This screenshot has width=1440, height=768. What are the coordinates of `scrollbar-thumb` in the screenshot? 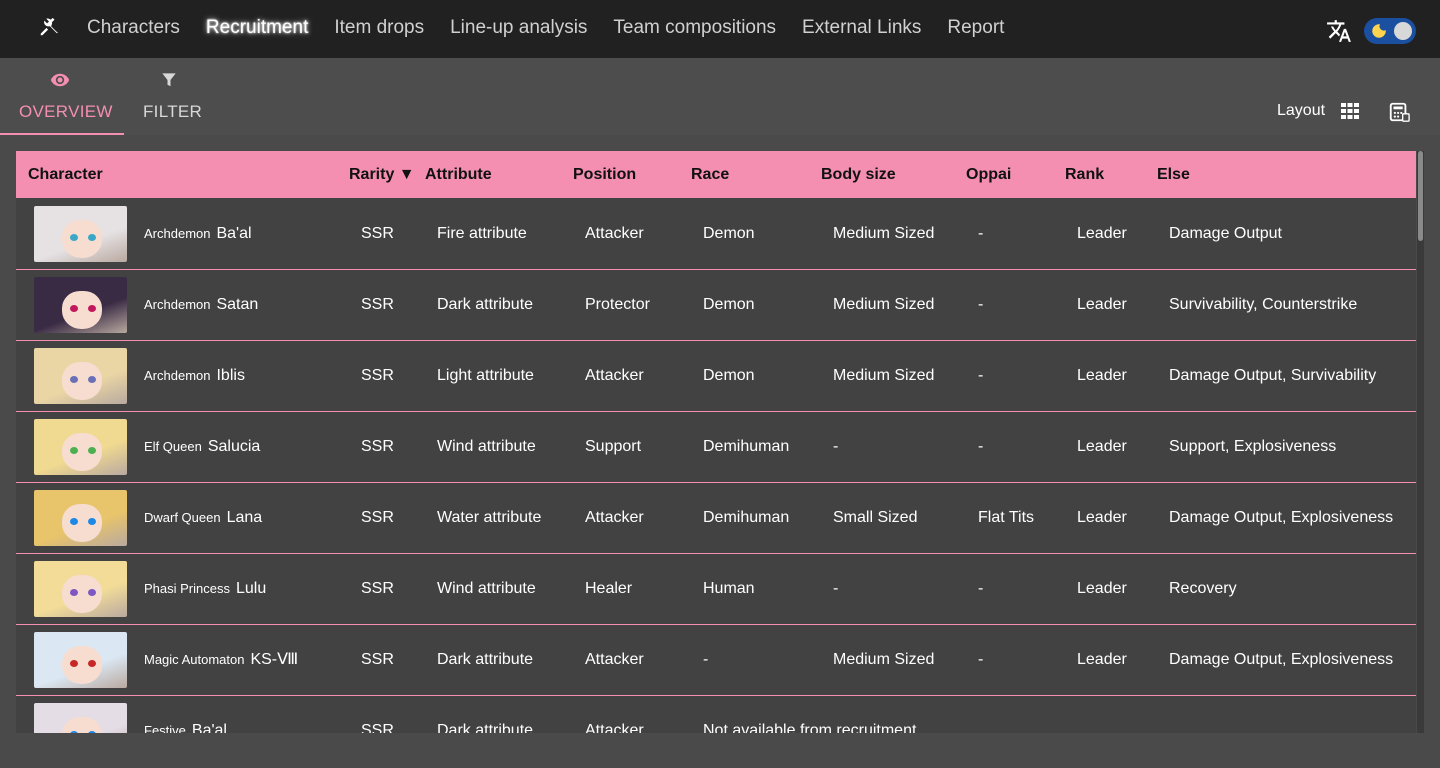 It's located at (1420, 196).